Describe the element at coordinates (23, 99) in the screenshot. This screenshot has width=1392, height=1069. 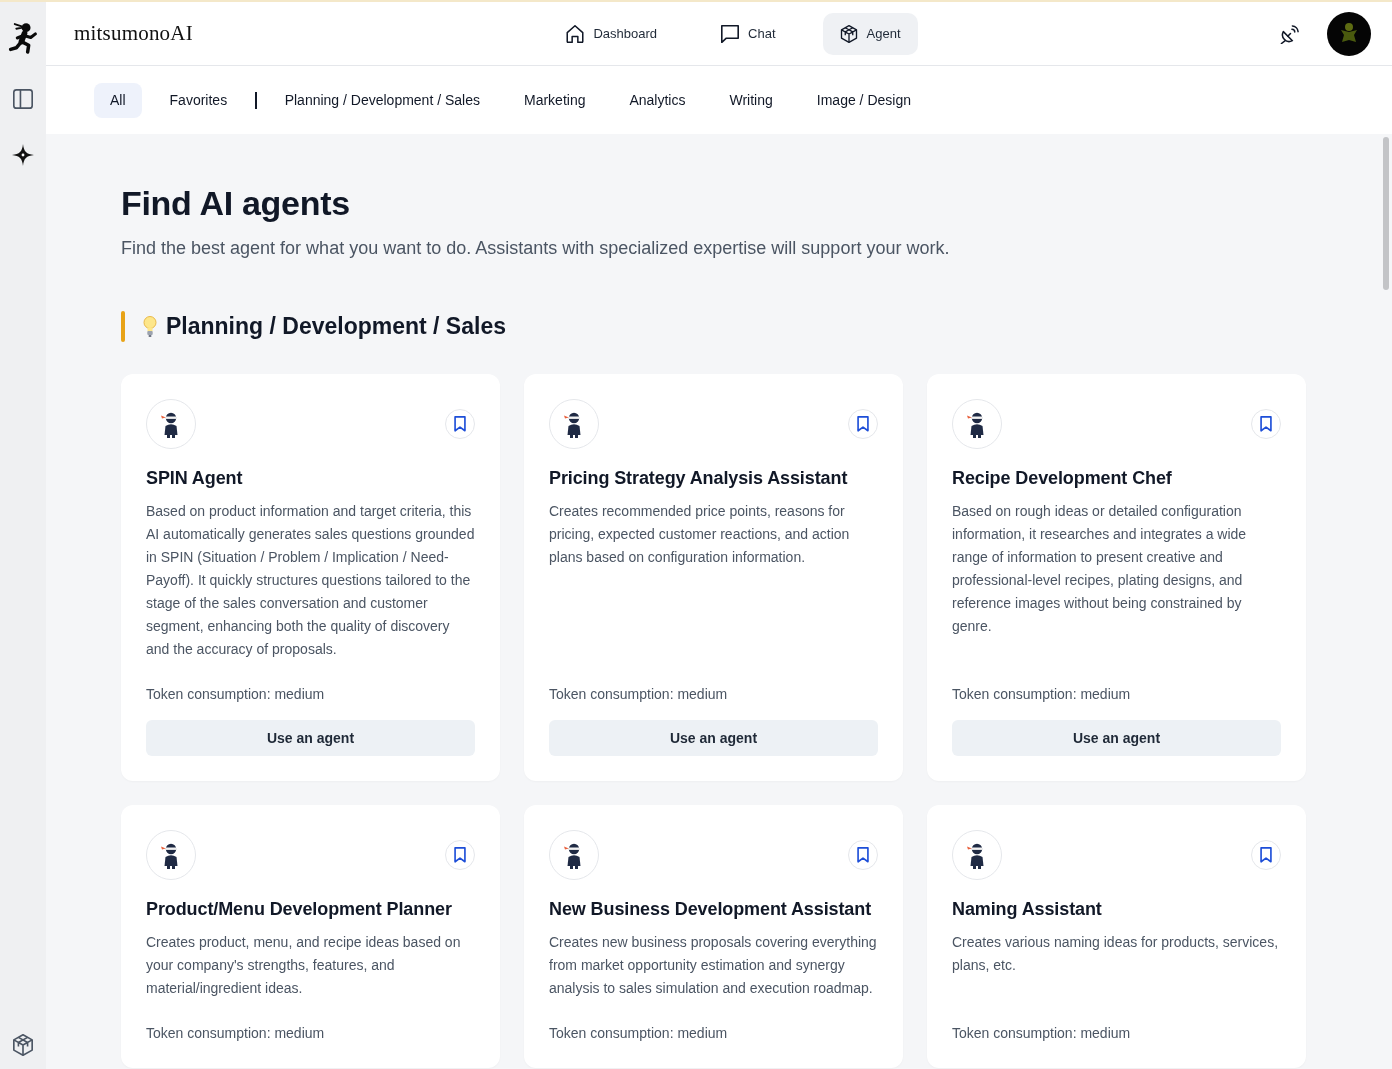
I see `side-panel-icon` at that location.